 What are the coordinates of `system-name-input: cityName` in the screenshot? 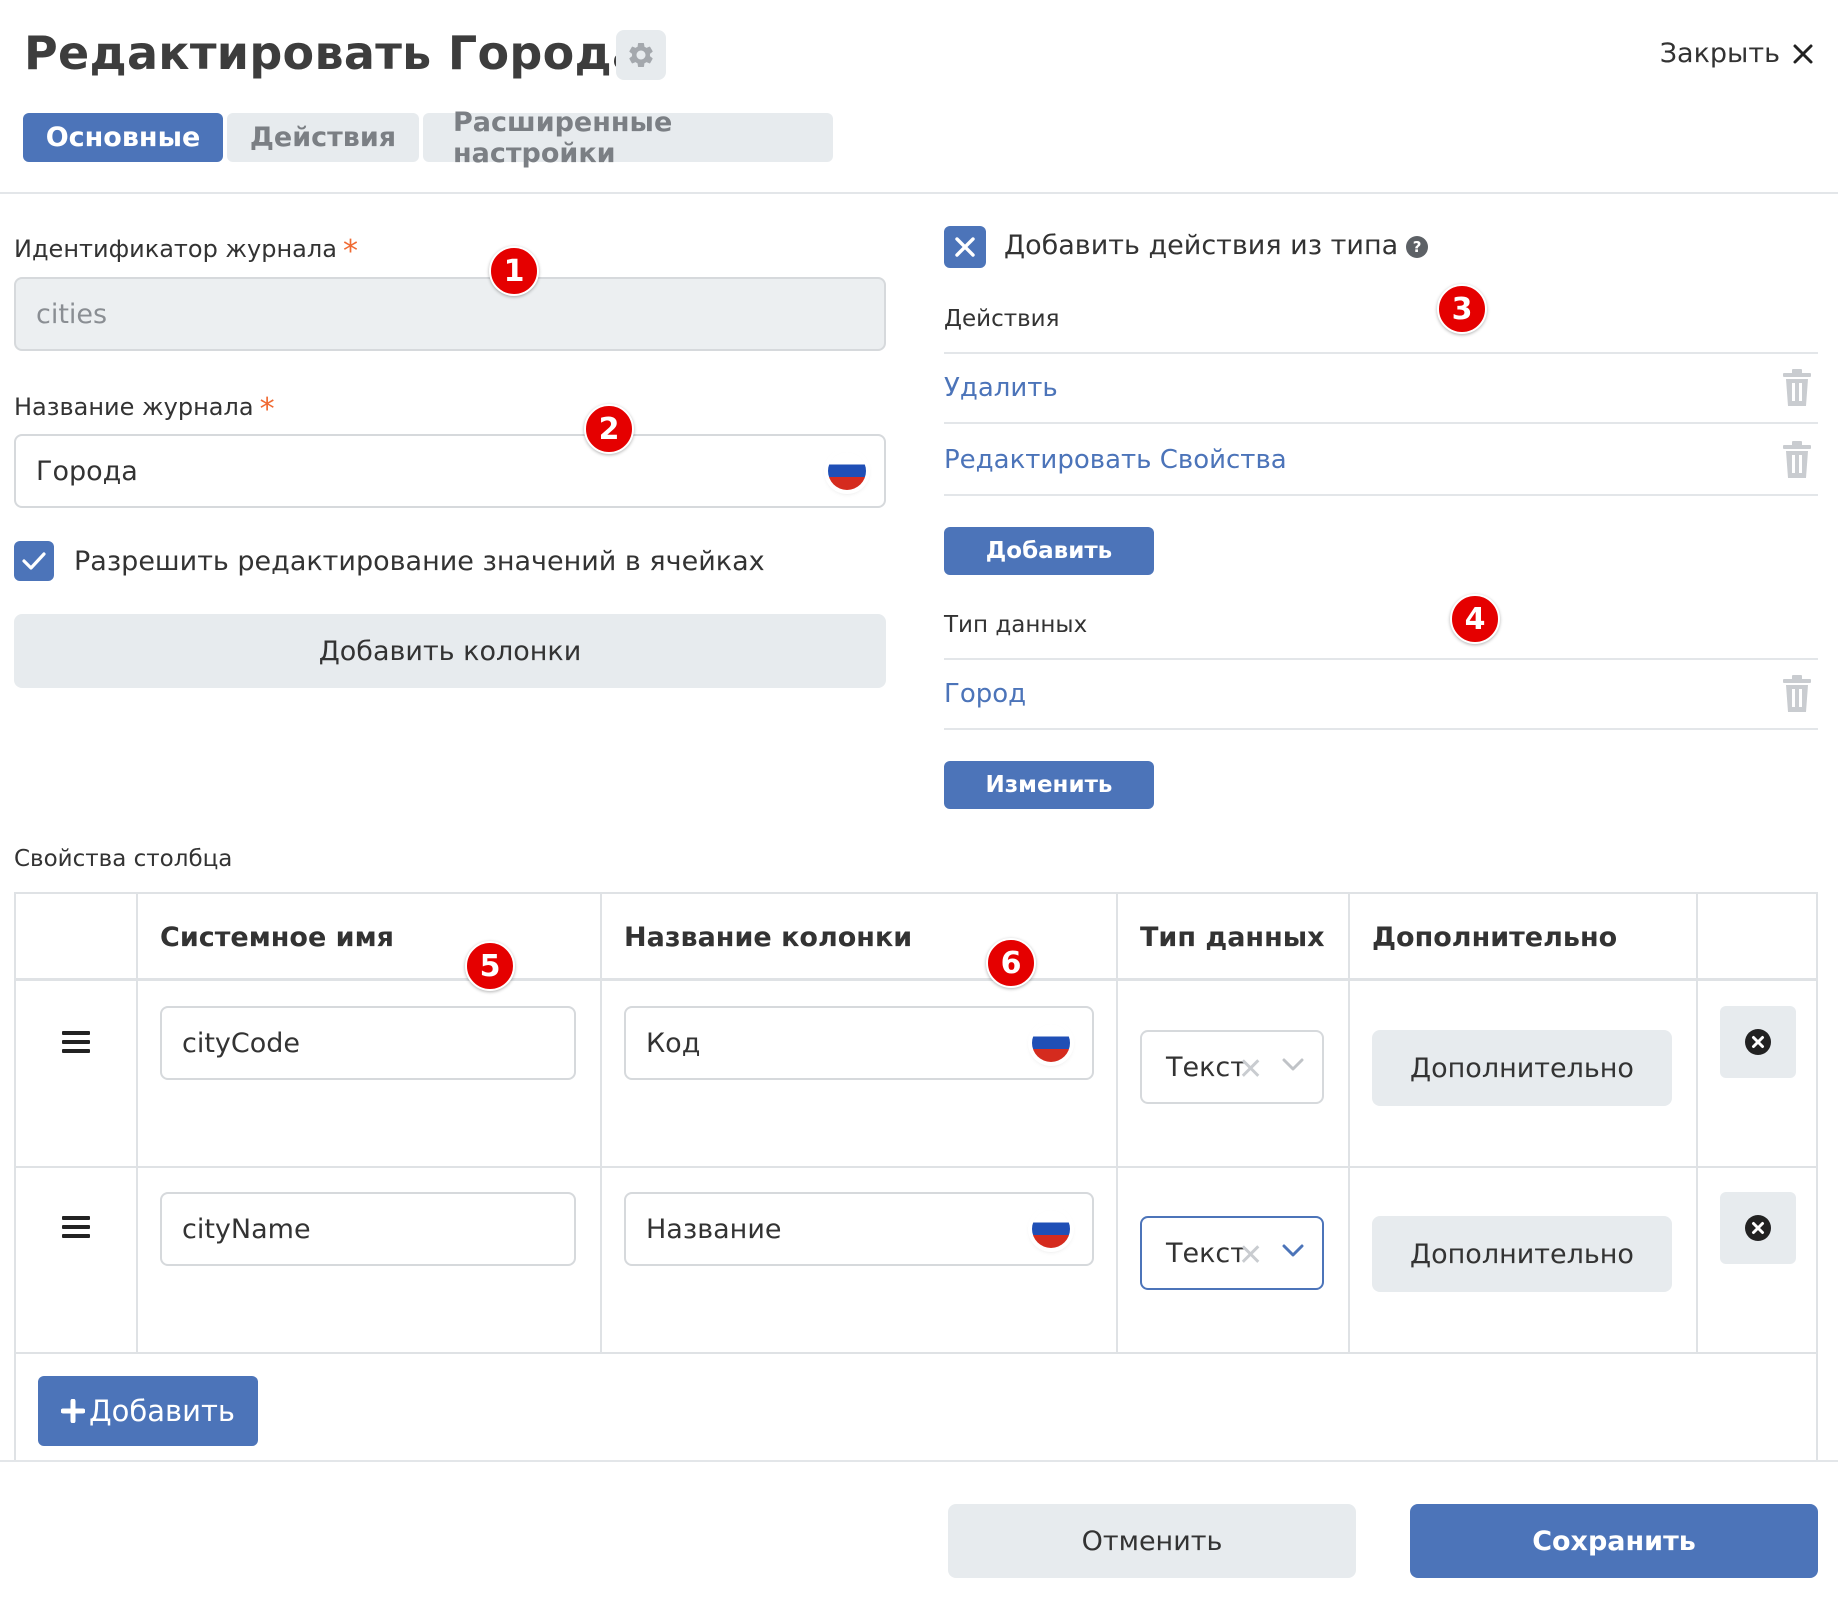 It's located at (368, 1229).